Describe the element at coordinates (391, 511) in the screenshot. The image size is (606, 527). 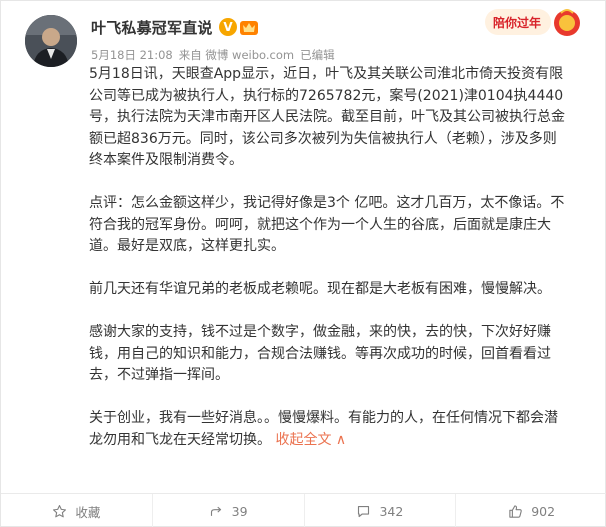
I see `comment-count: 342` at that location.